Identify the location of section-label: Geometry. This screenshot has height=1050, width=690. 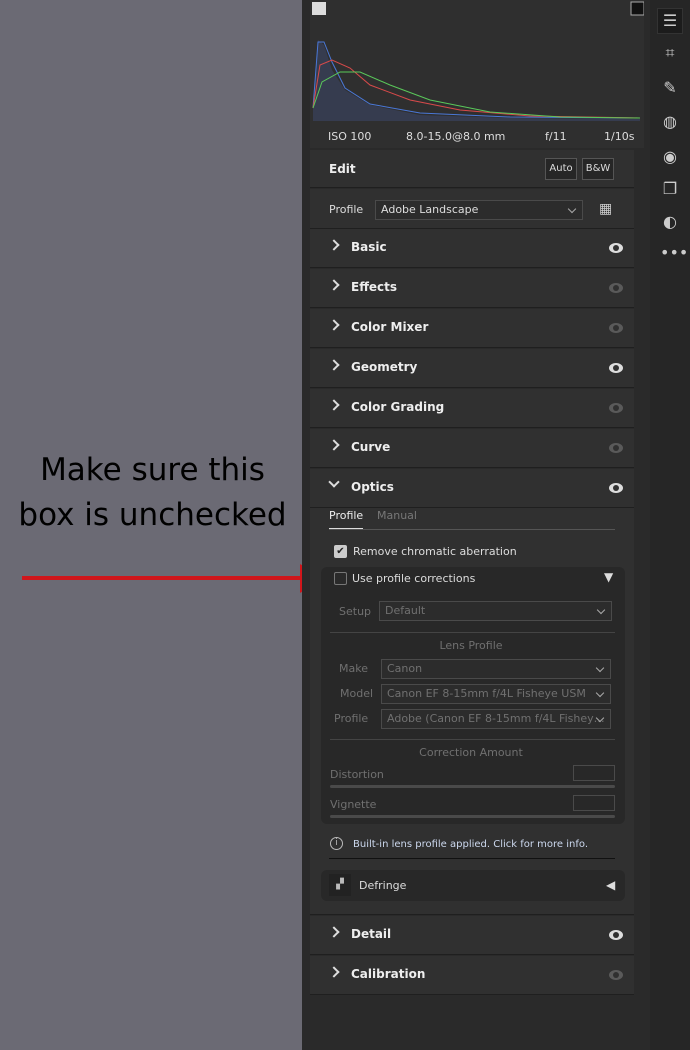
(384, 367).